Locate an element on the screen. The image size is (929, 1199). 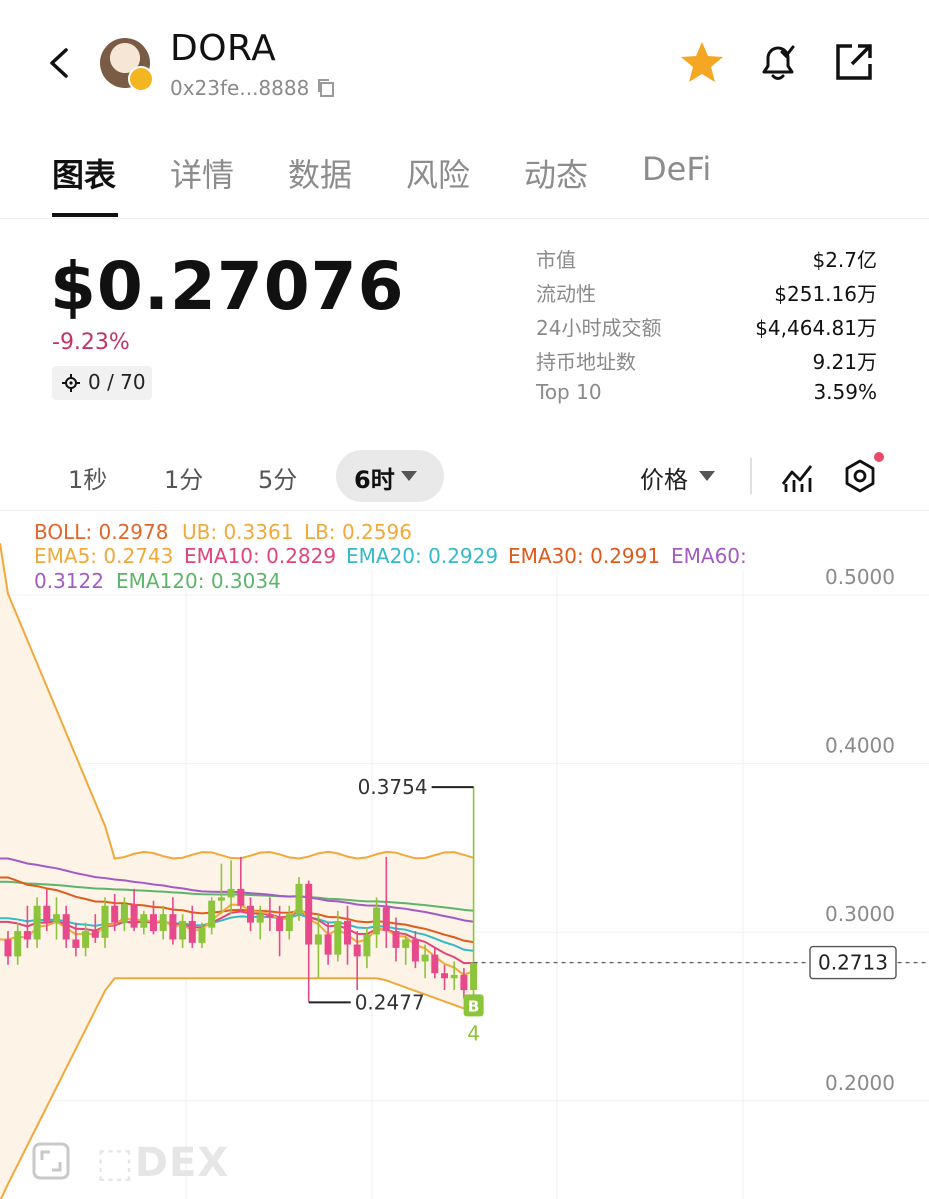
active-tab-indicator is located at coordinates (85, 215).